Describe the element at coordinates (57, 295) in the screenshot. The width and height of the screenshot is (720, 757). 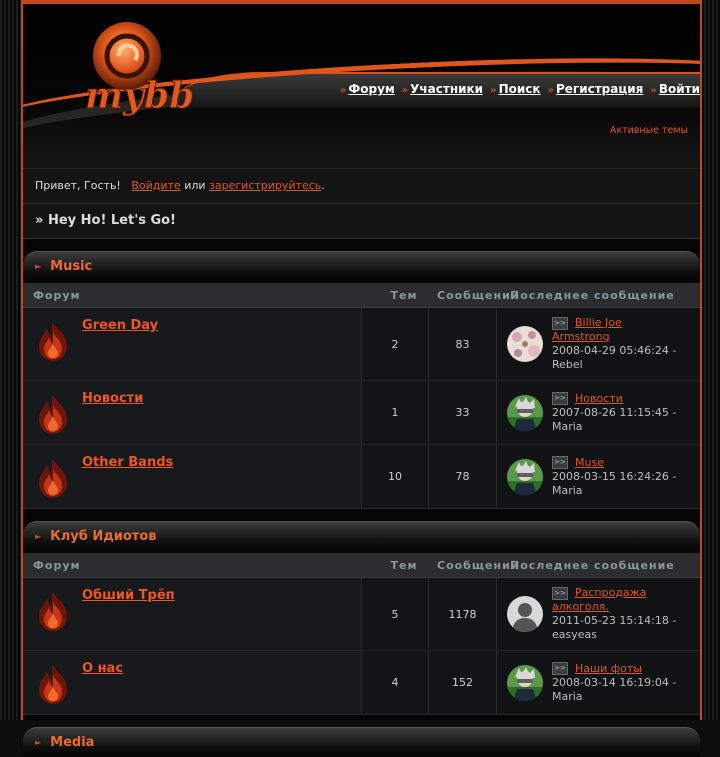
I see `column-forum: Форум` at that location.